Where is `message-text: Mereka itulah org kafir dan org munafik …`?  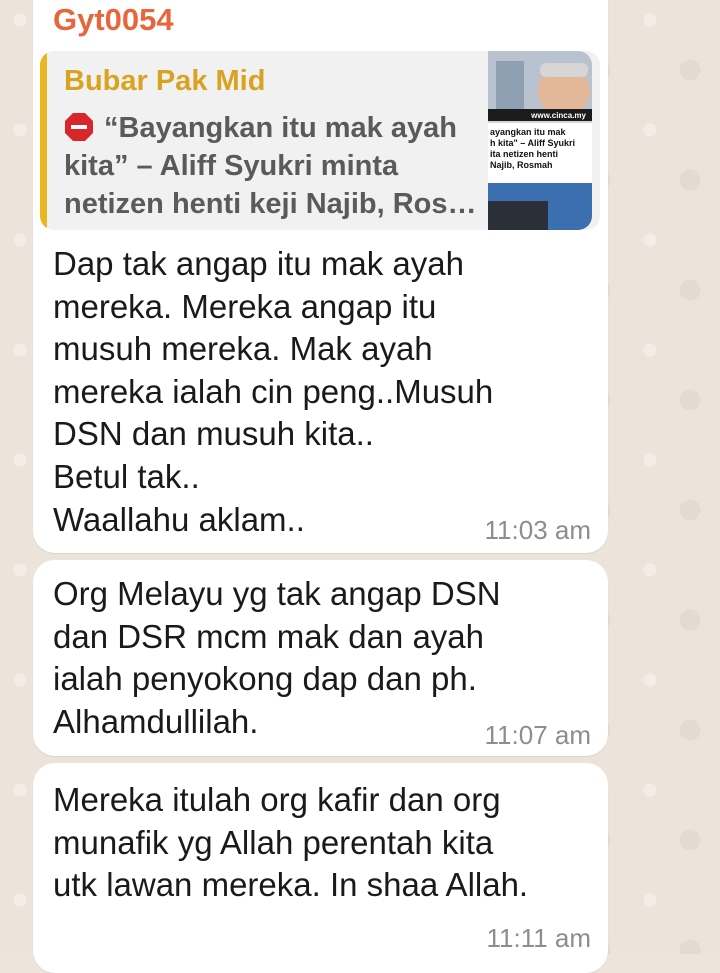
message-text: Mereka itulah org kafir dan org munafik … is located at coordinates (291, 842).